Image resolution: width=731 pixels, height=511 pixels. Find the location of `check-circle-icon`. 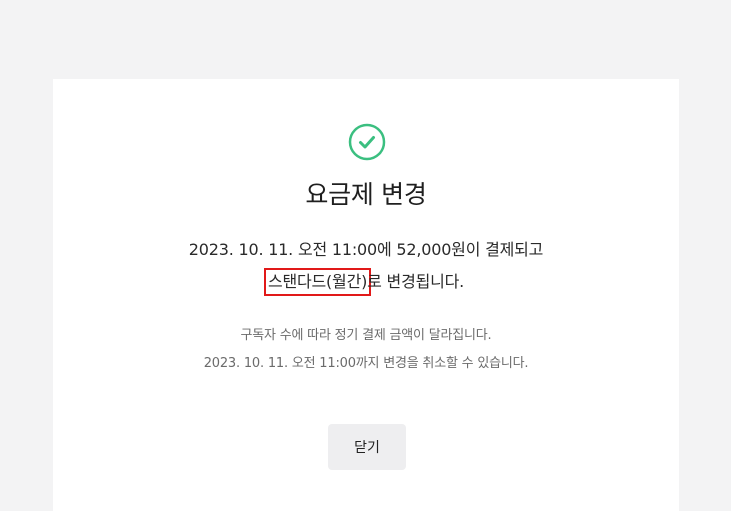

check-circle-icon is located at coordinates (367, 142).